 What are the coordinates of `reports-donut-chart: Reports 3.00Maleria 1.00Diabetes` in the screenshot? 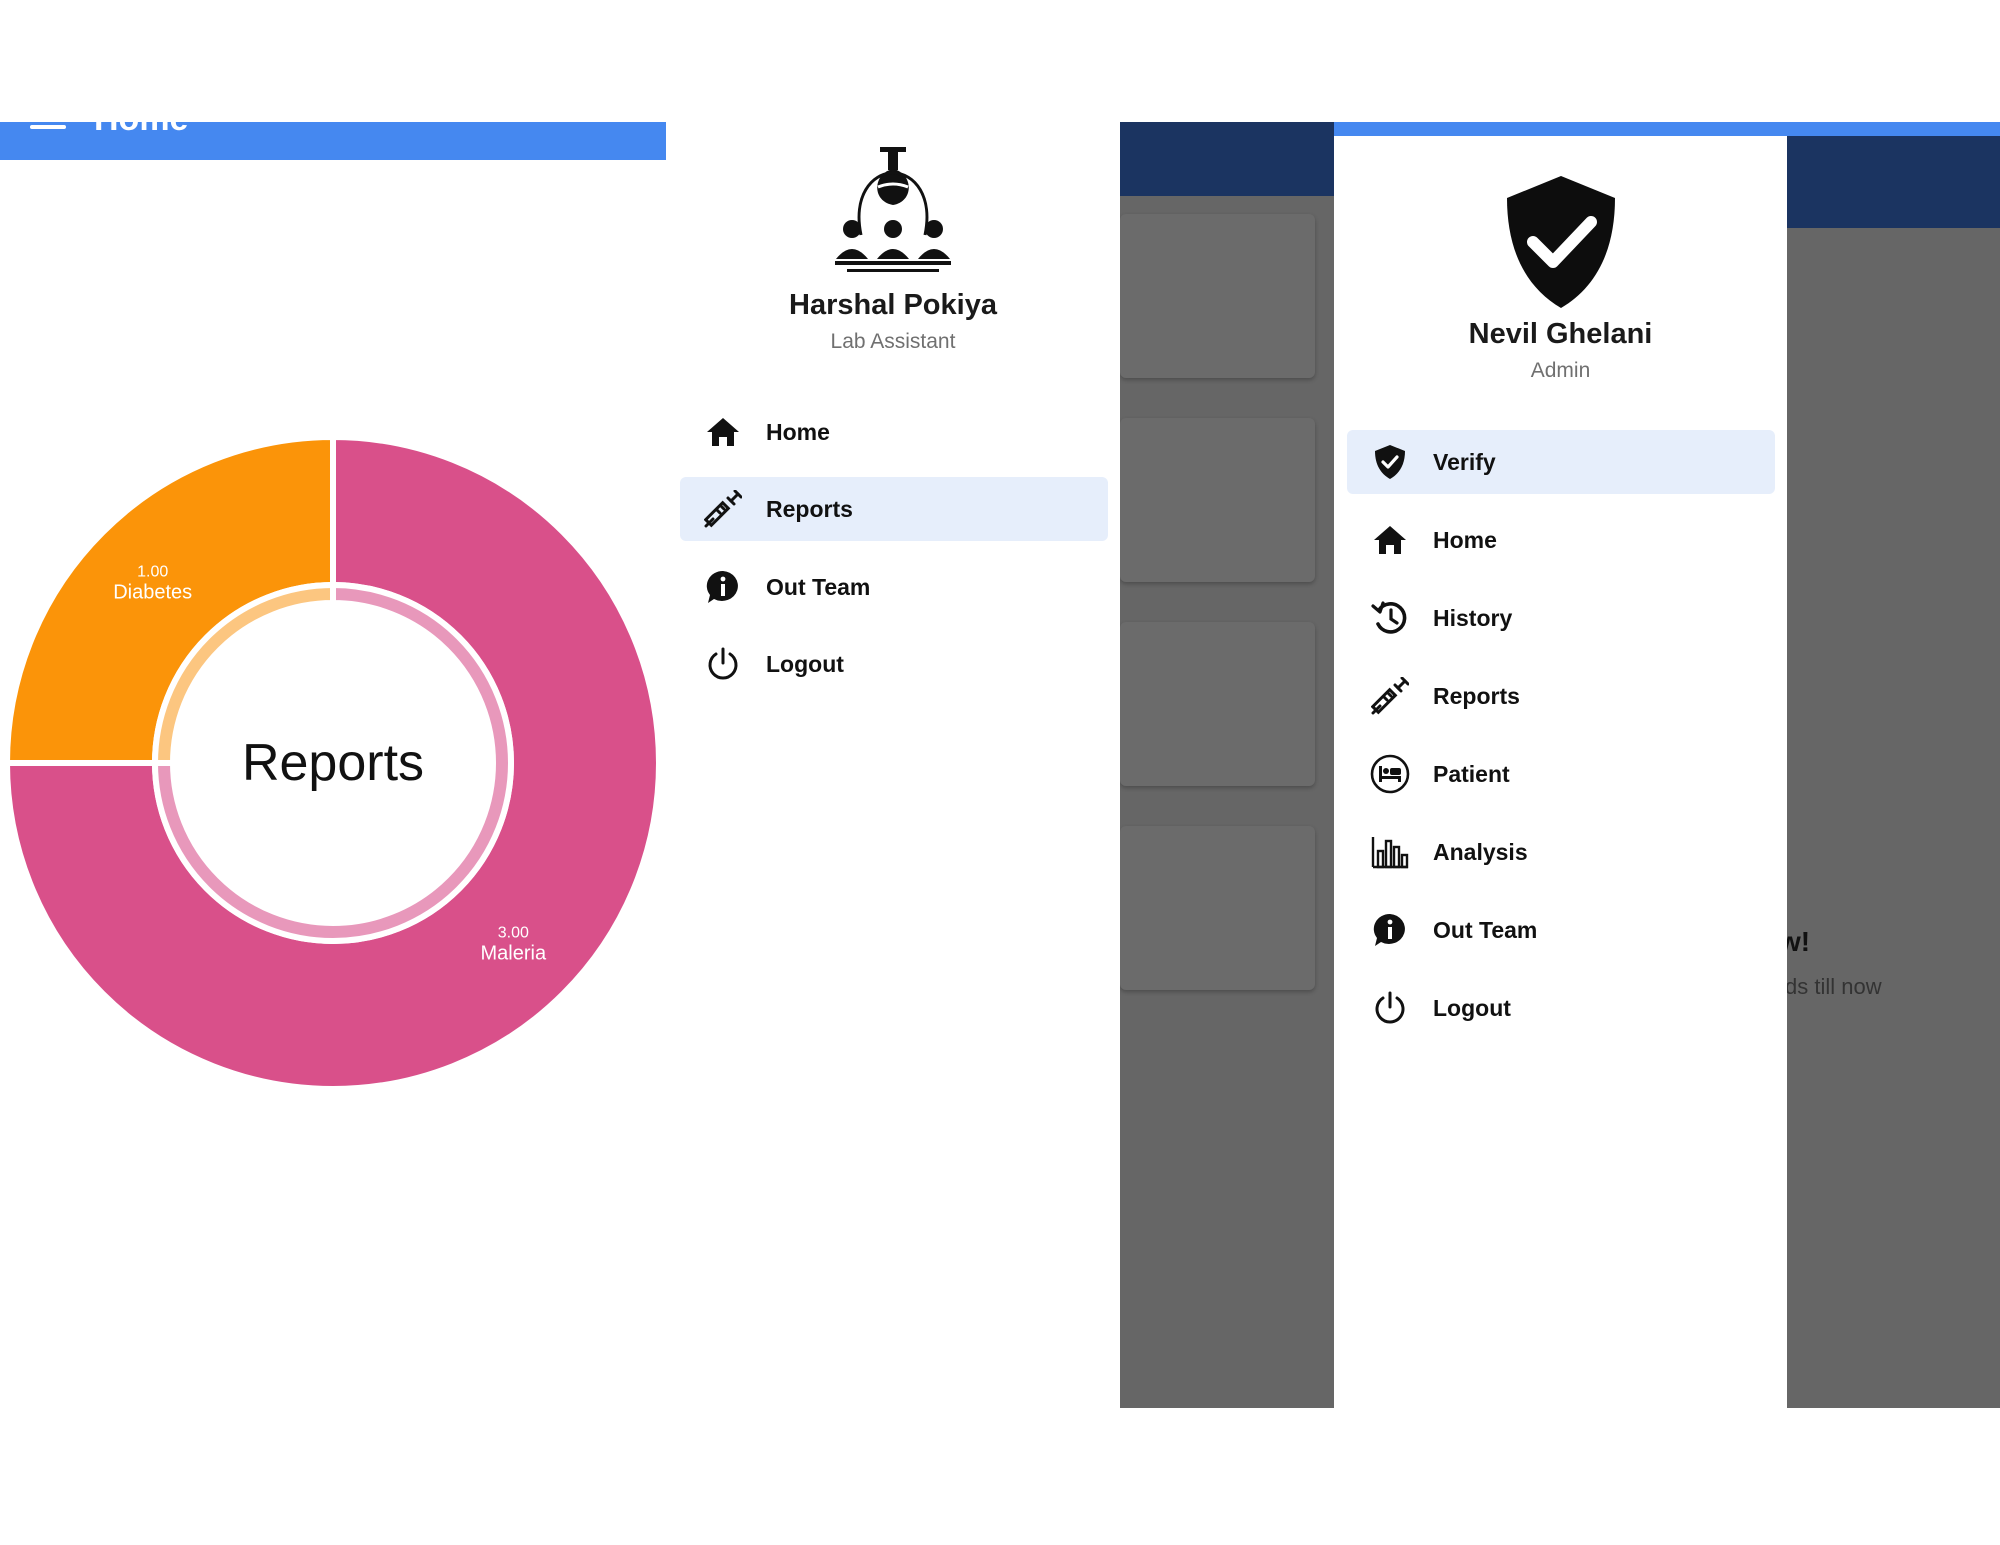 It's located at (332, 762).